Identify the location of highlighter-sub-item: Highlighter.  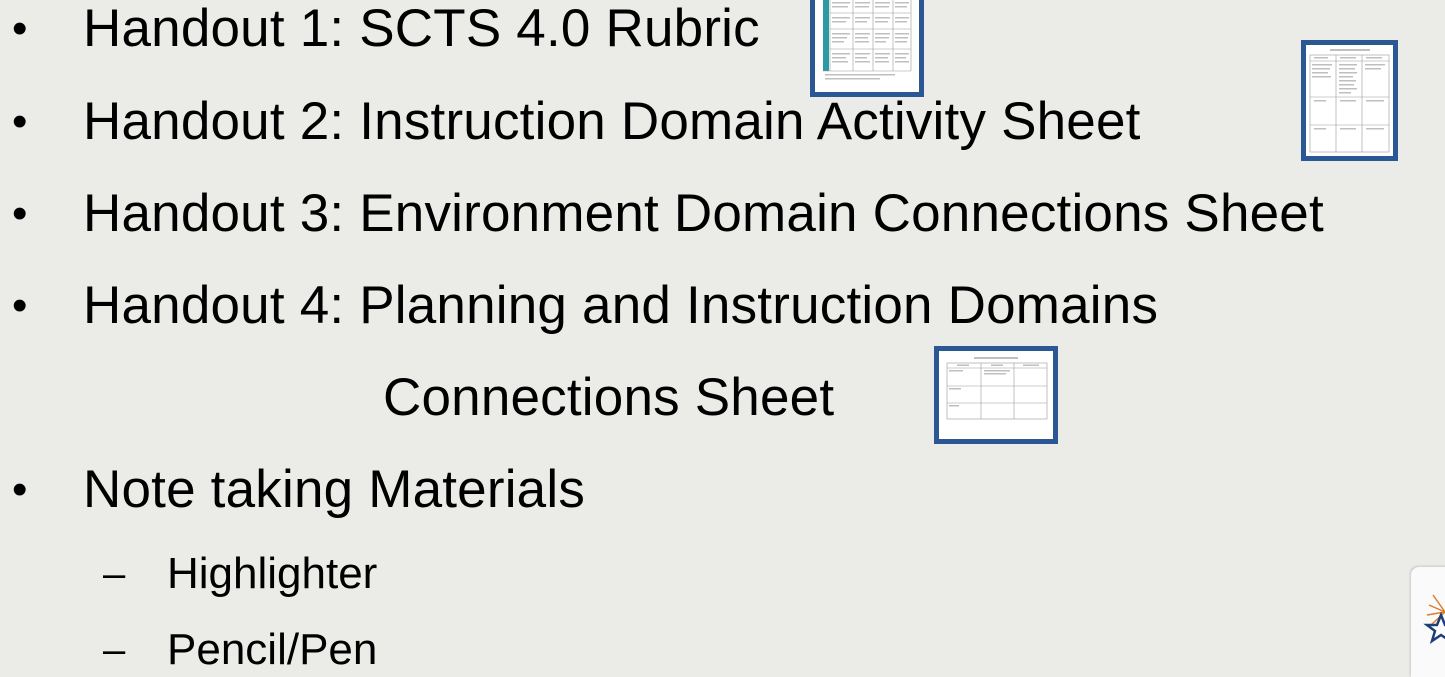
(272, 573).